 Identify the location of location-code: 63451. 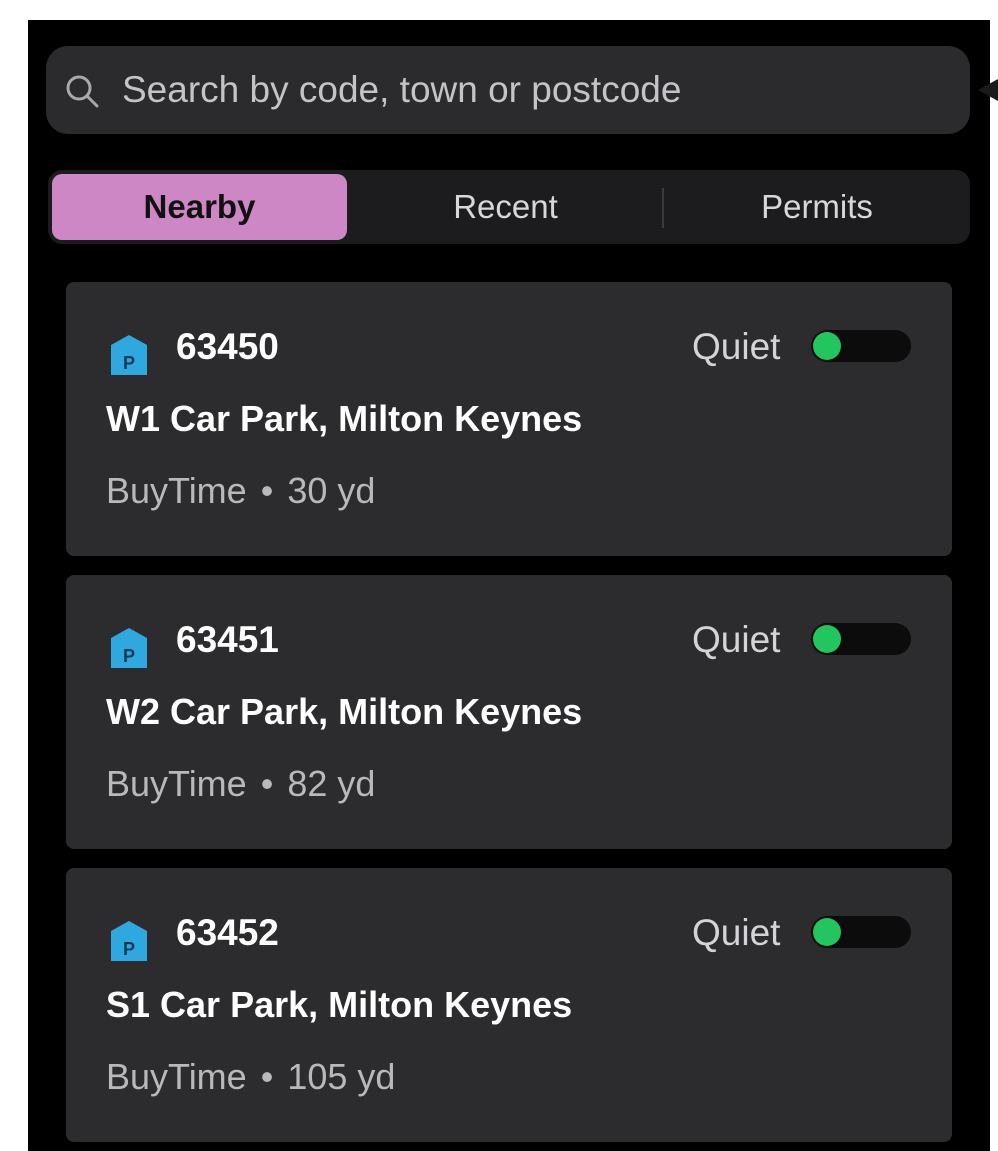
(227, 639).